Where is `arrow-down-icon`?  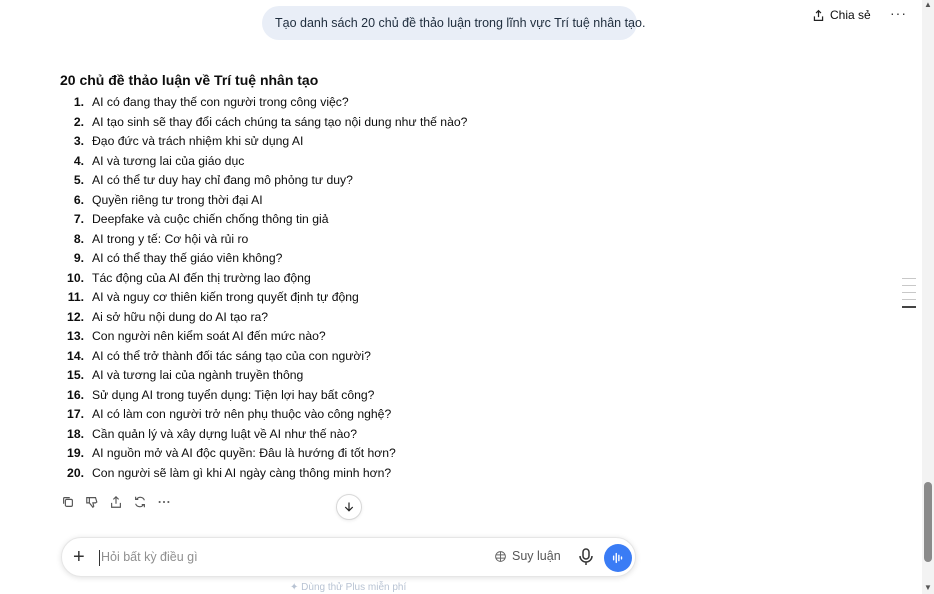 arrow-down-icon is located at coordinates (349, 507).